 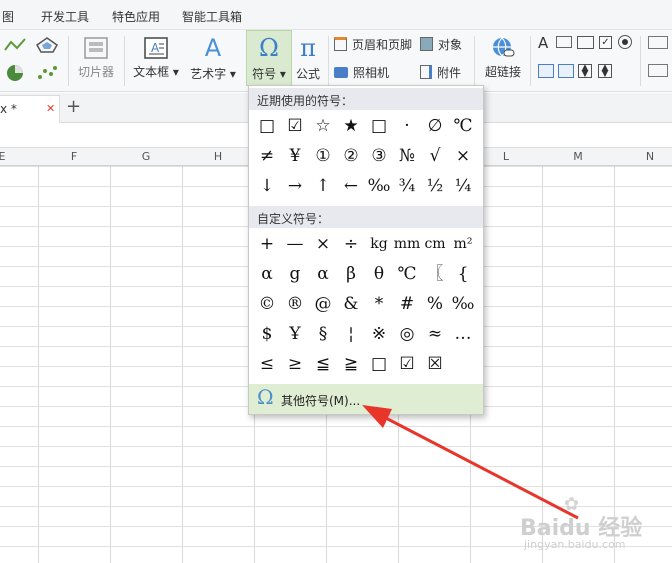 What do you see at coordinates (470, 462) in the screenshot?
I see `annotation-arrow` at bounding box center [470, 462].